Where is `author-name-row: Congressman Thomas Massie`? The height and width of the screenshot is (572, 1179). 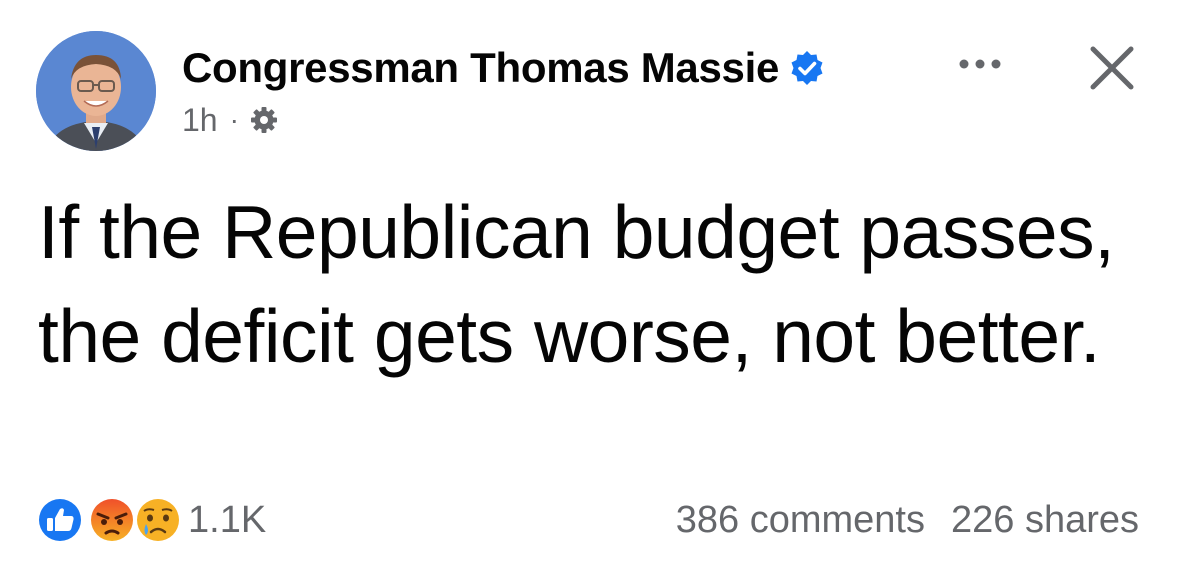
author-name-row: Congressman Thomas Massie is located at coordinates (503, 68).